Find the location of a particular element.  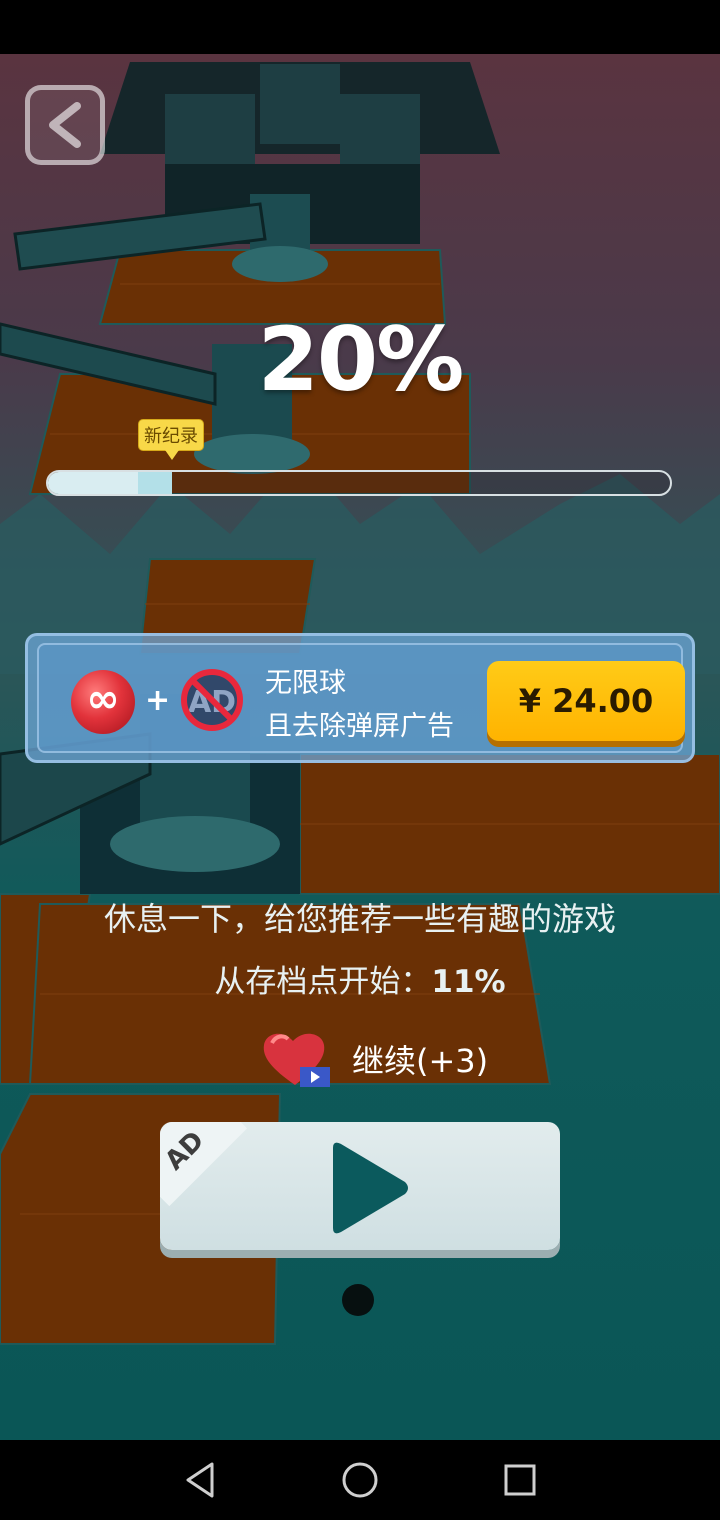

checkpoint-info: 从存档点开始：11% is located at coordinates (360, 978).